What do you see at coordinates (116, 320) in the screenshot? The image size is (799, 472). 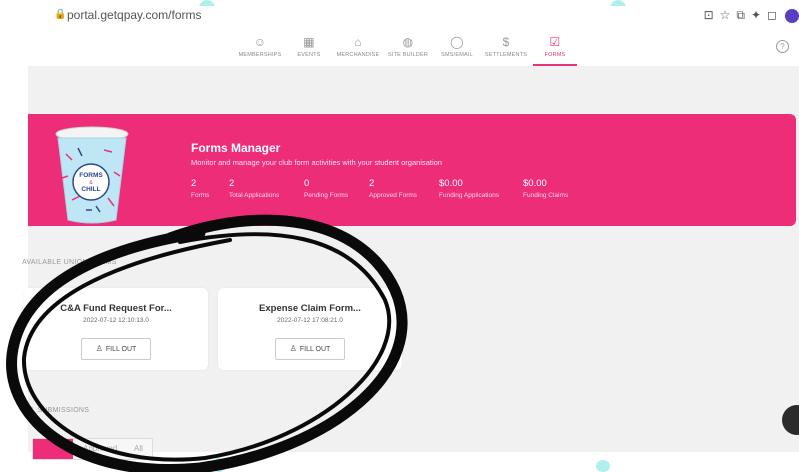 I see `form-date: 2022-07-12 12:10:13.0` at bounding box center [116, 320].